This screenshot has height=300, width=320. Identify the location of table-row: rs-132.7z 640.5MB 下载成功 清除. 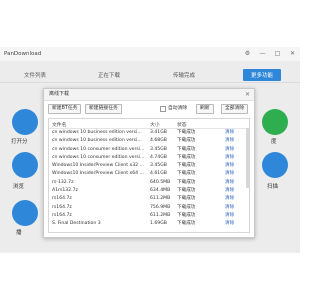
(149, 183).